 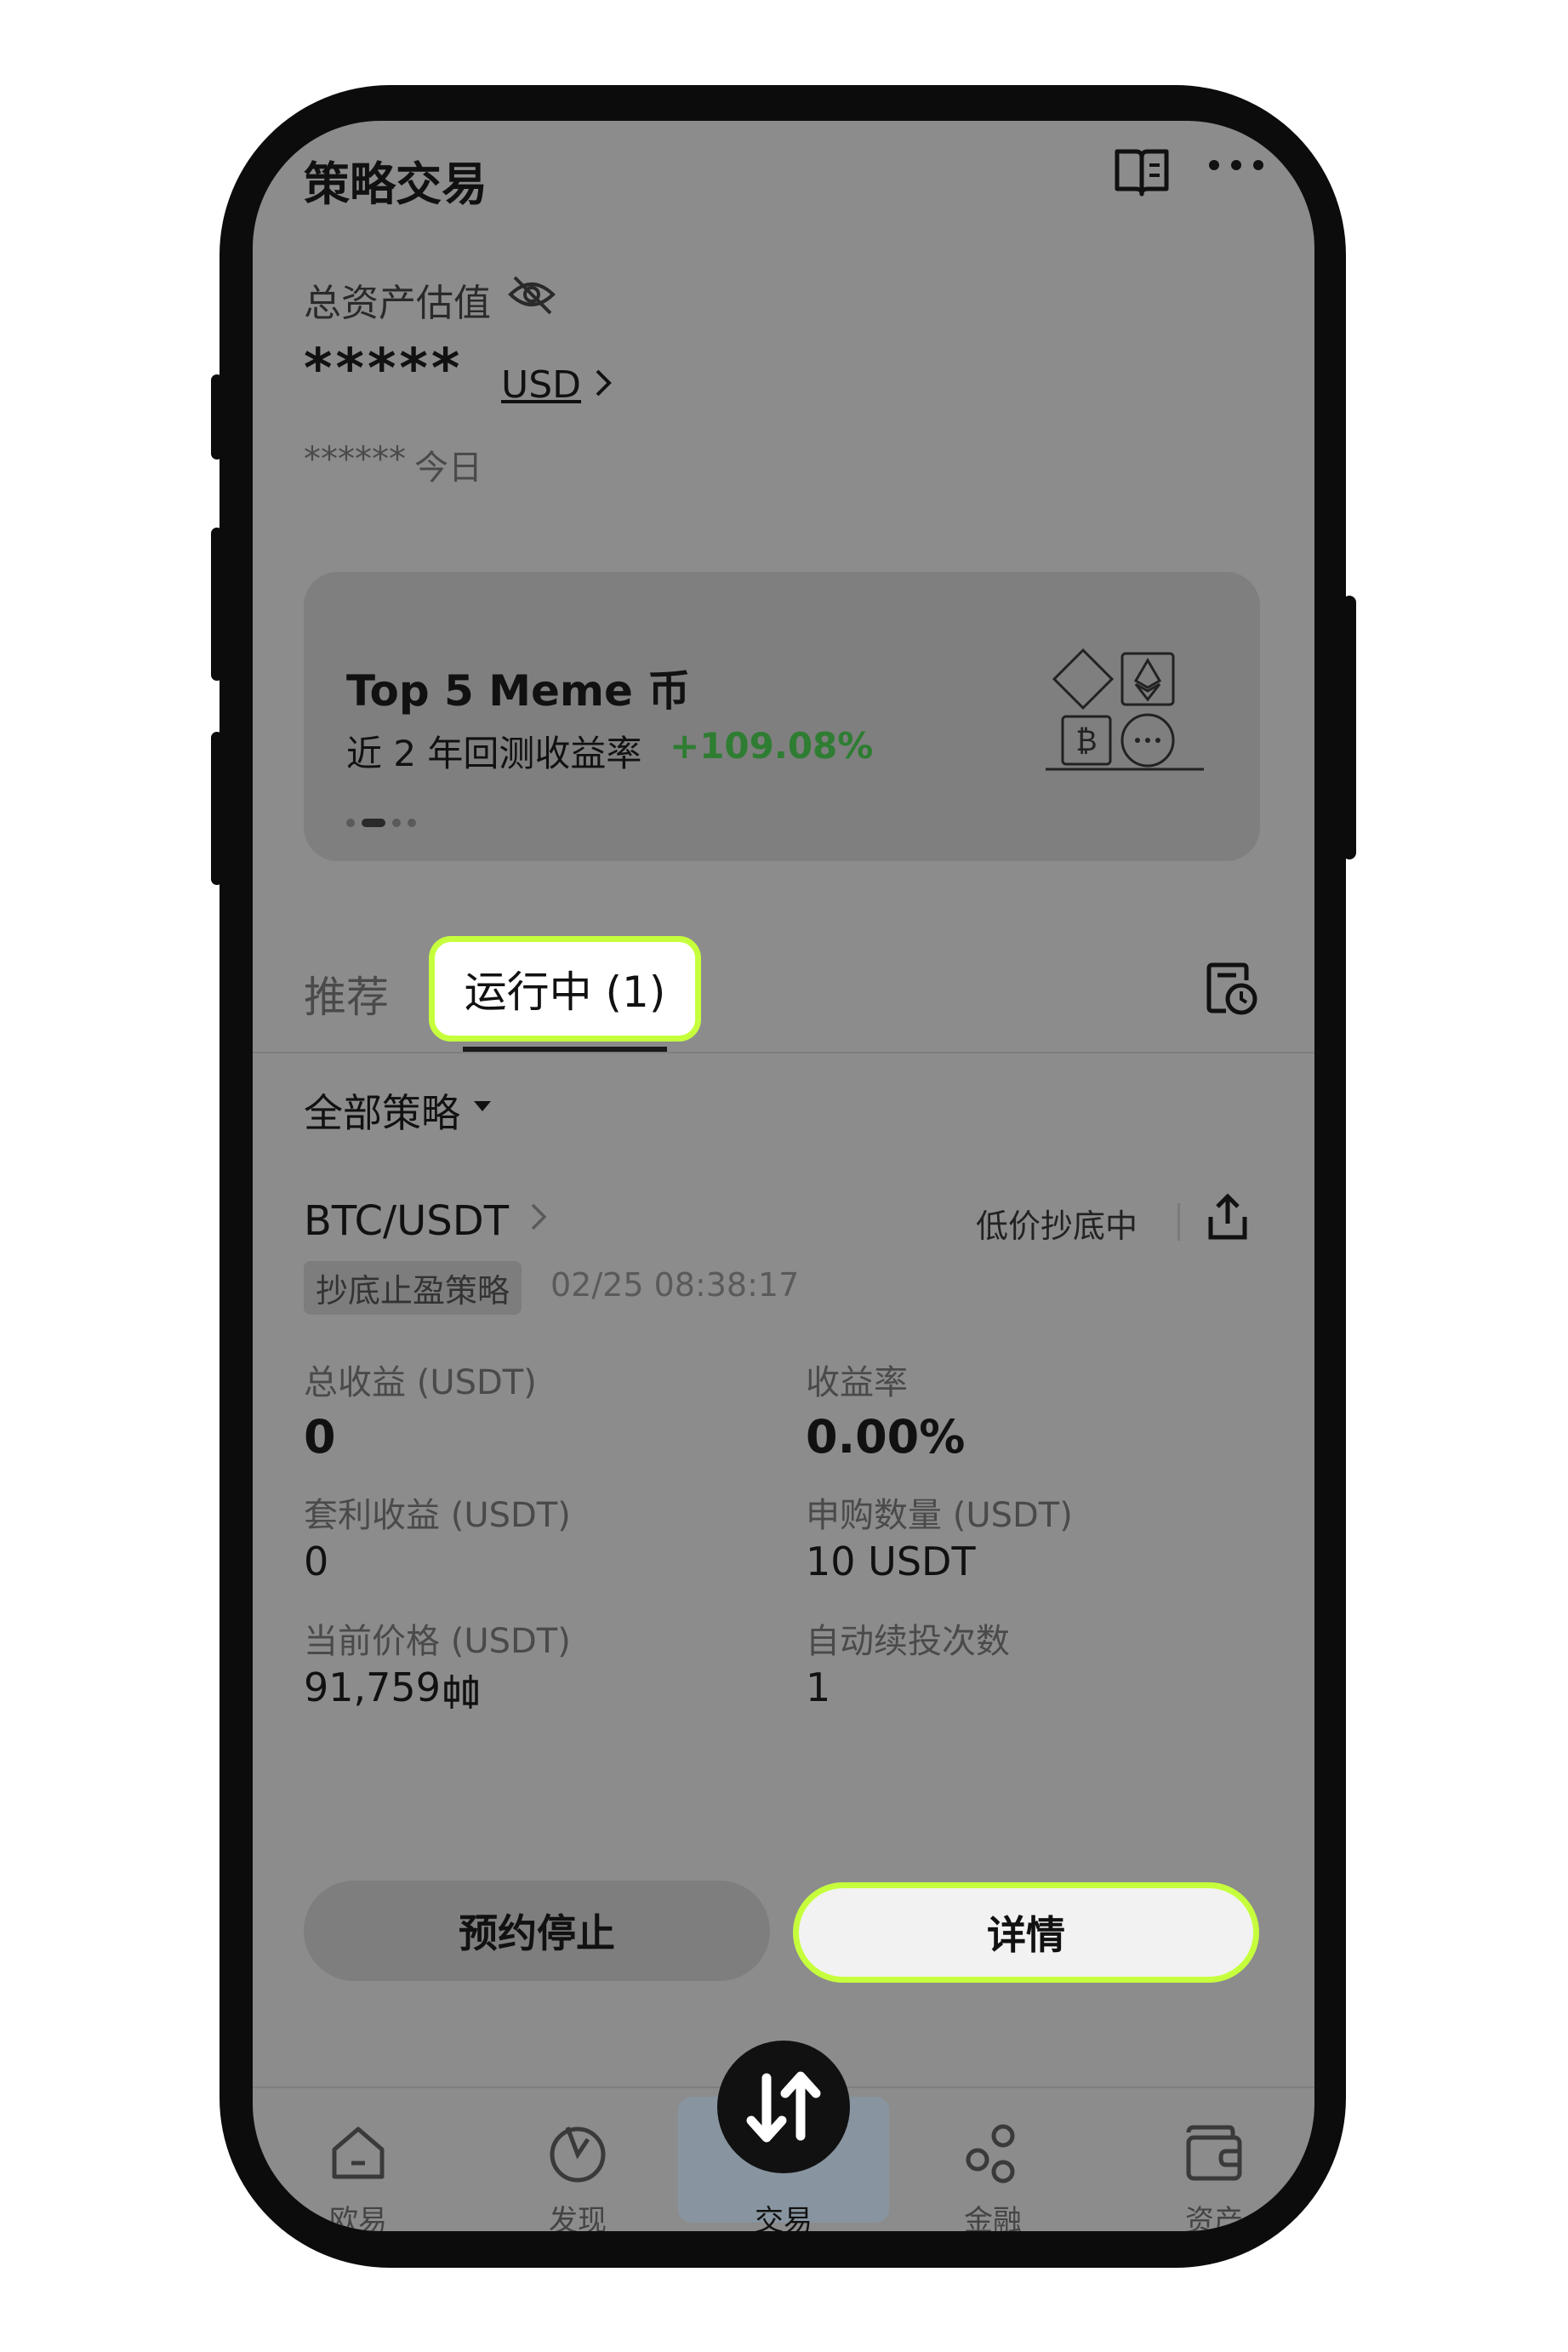 What do you see at coordinates (382, 1110) in the screenshot?
I see `strategy-filter-dropdown: 全部策略` at bounding box center [382, 1110].